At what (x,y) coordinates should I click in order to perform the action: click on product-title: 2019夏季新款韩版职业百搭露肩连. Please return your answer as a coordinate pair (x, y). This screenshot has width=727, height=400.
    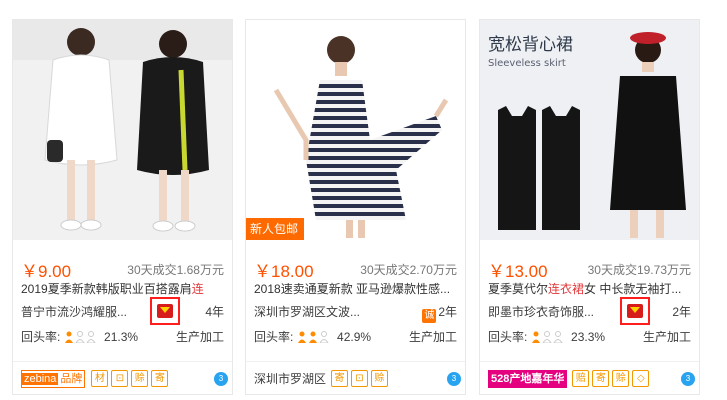
    Looking at the image, I should click on (123, 289).